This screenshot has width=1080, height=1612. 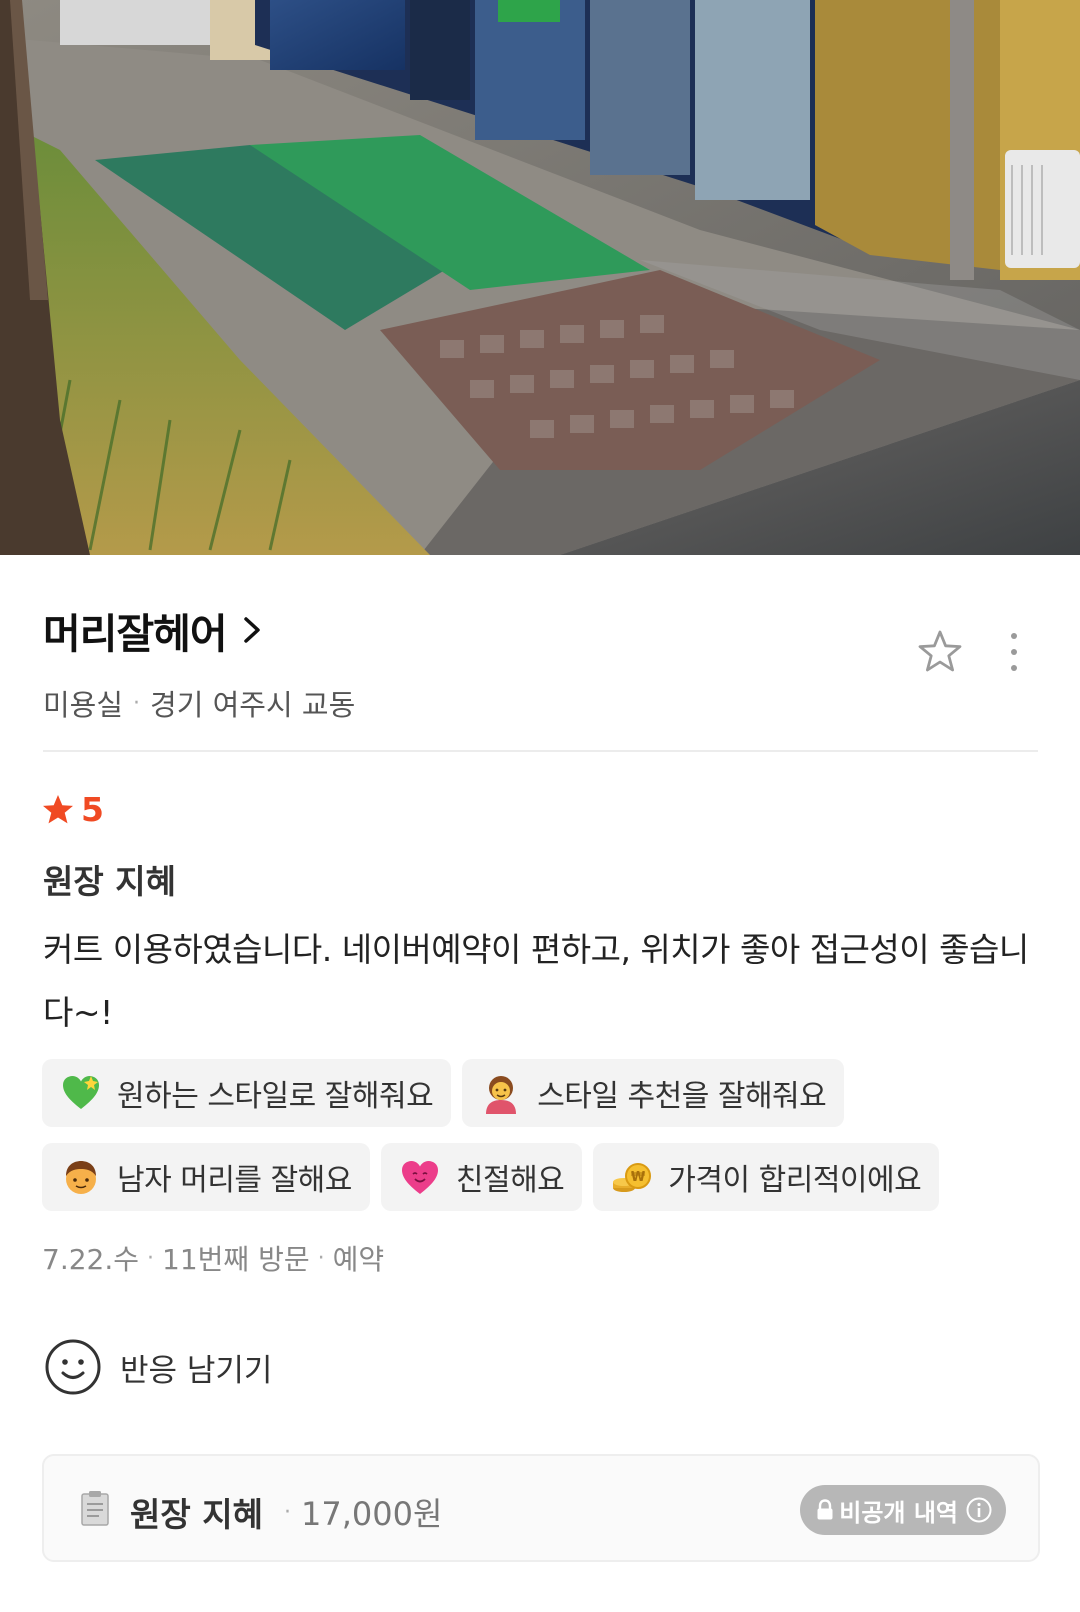 What do you see at coordinates (234, 1180) in the screenshot?
I see `keyword-label: 남자 머리를 잘해요` at bounding box center [234, 1180].